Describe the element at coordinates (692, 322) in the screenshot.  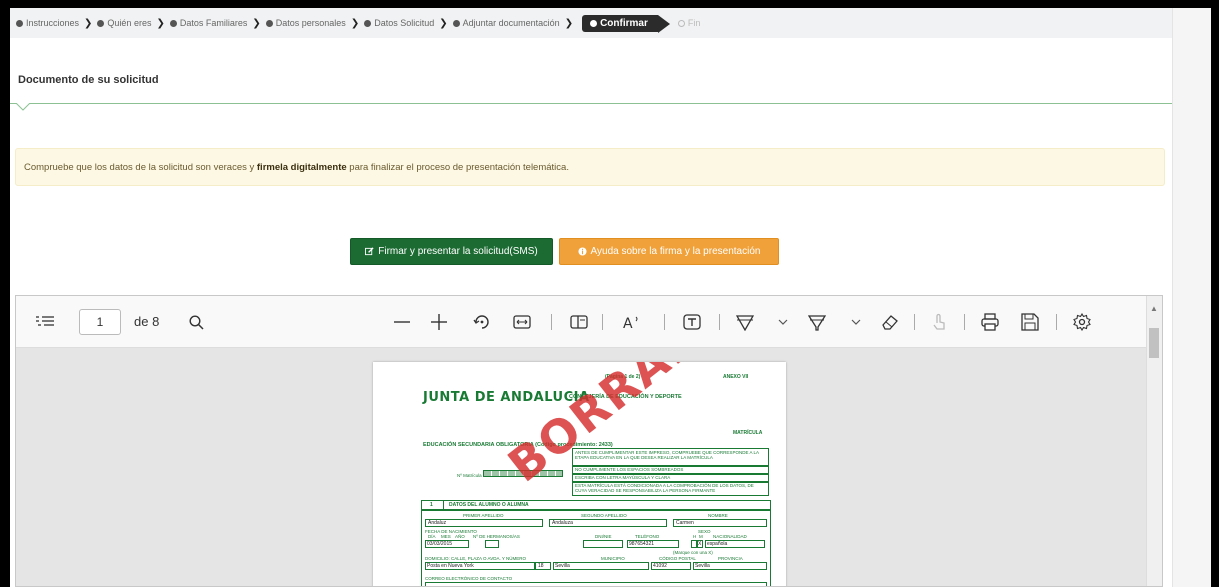
I see `text-box-icon` at that location.